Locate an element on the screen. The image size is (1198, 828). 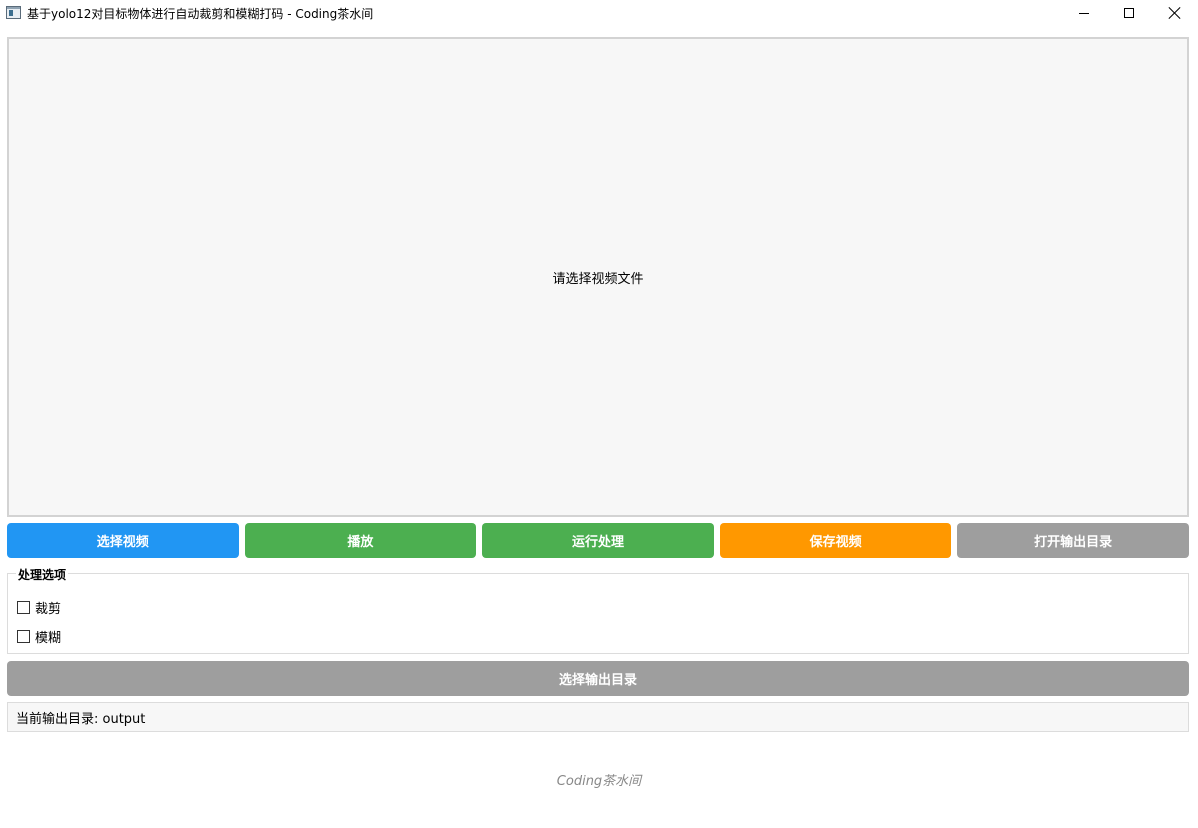
title-bar: 基于yolo12对目标物体进行自动裁剪和模糊打码 - Coding茶水间 is located at coordinates (599, 13).